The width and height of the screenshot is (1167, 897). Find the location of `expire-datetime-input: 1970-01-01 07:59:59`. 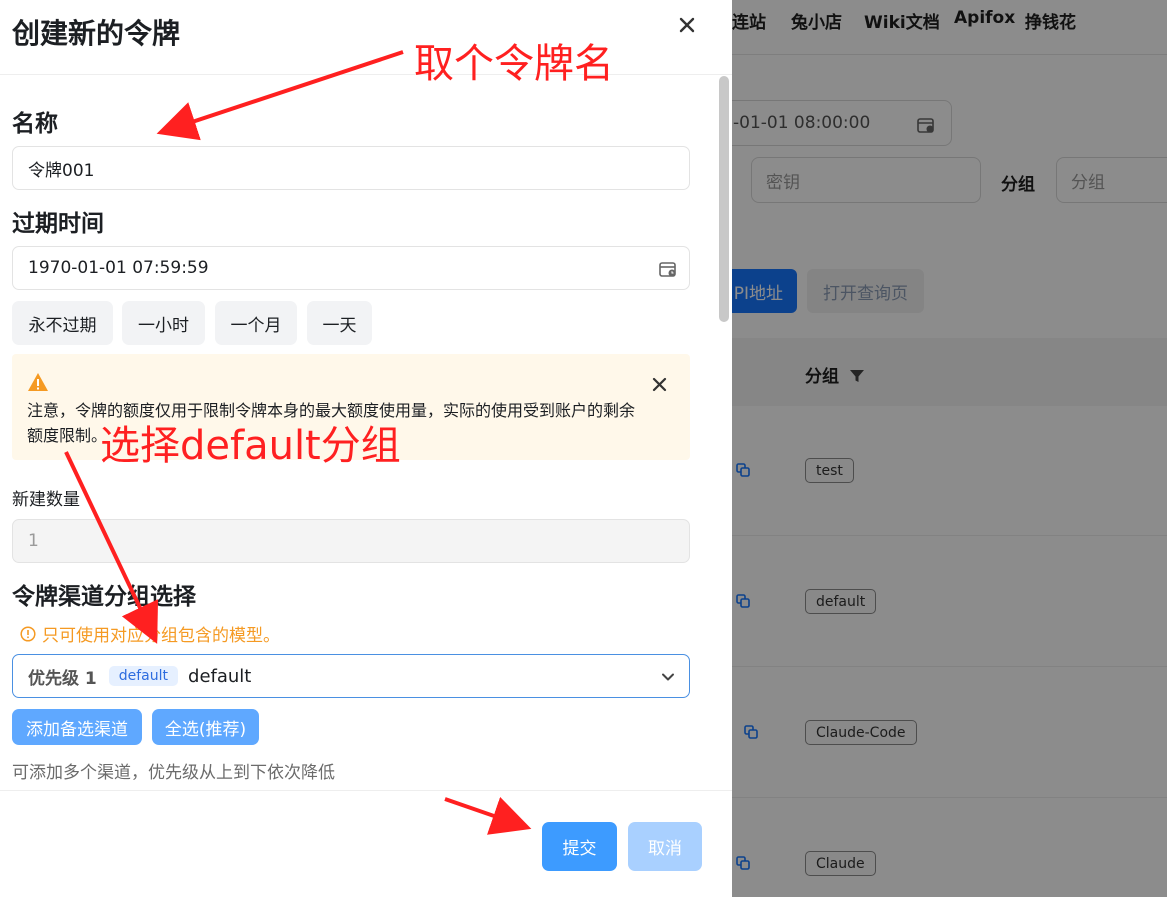

expire-datetime-input: 1970-01-01 07:59:59 is located at coordinates (351, 268).